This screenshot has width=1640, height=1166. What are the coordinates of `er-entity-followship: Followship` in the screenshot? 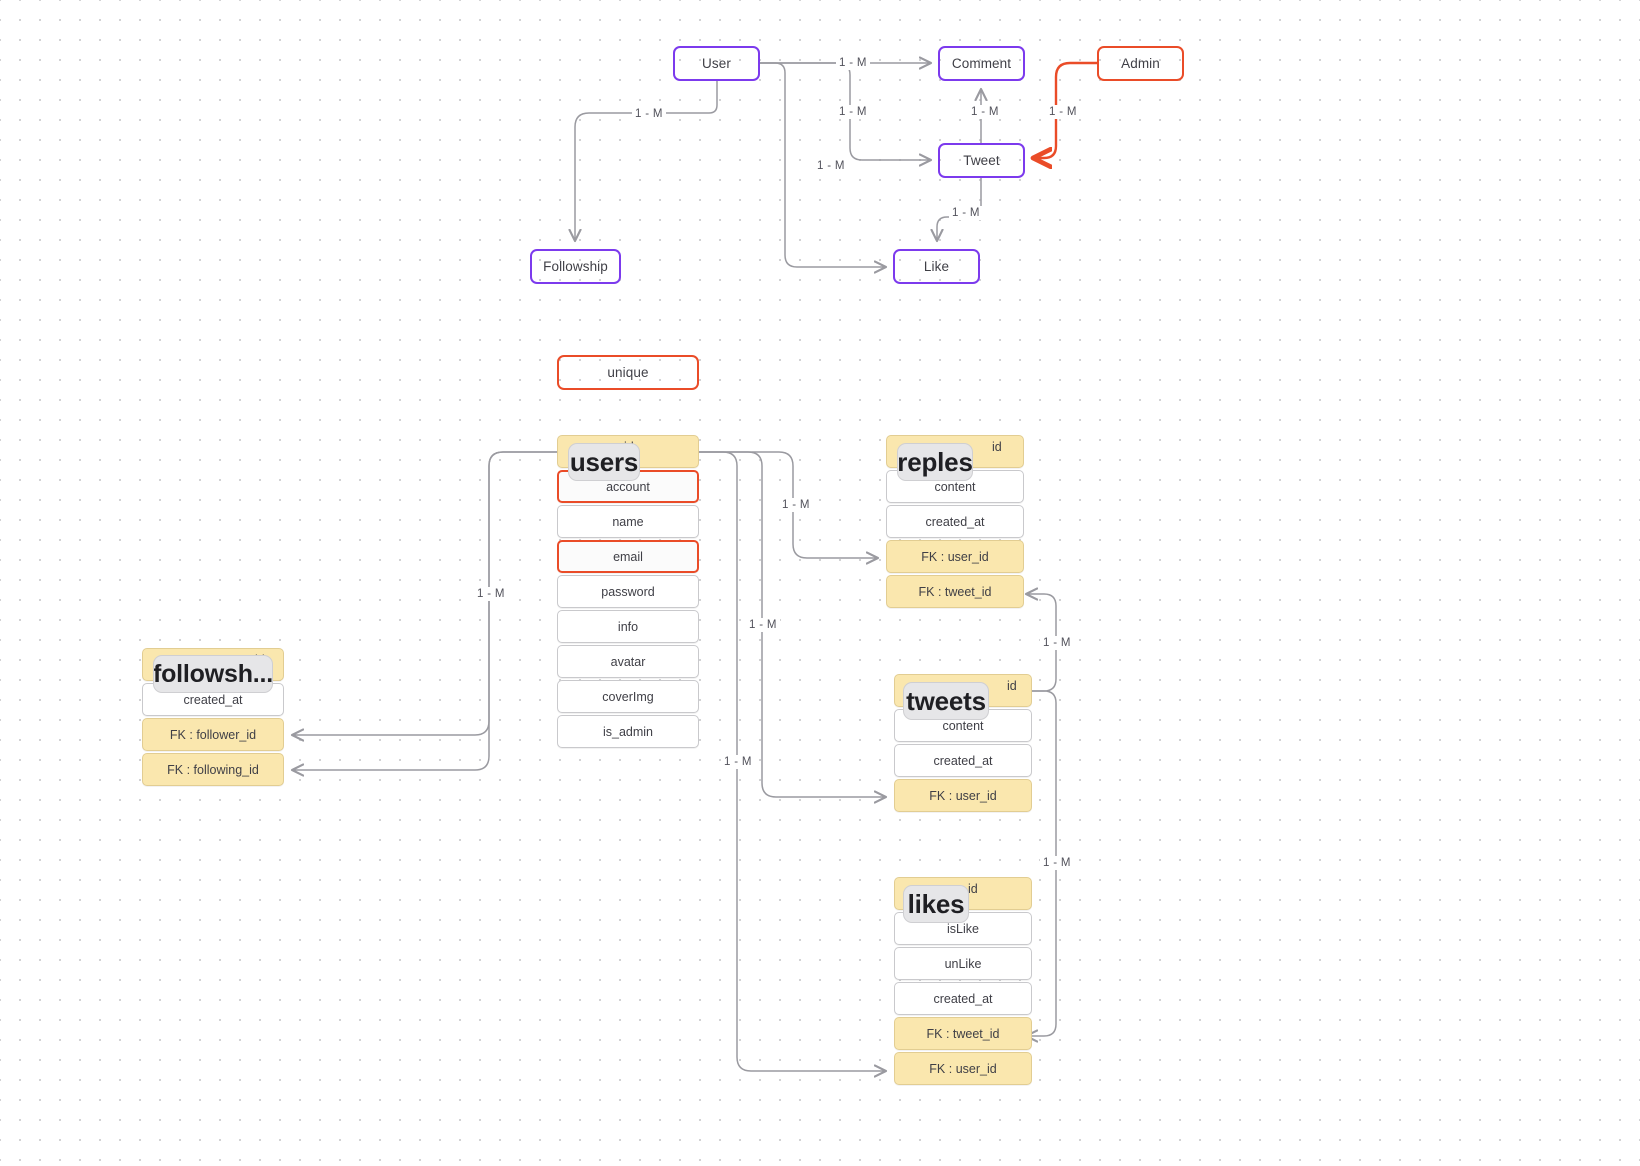 It's located at (575, 266).